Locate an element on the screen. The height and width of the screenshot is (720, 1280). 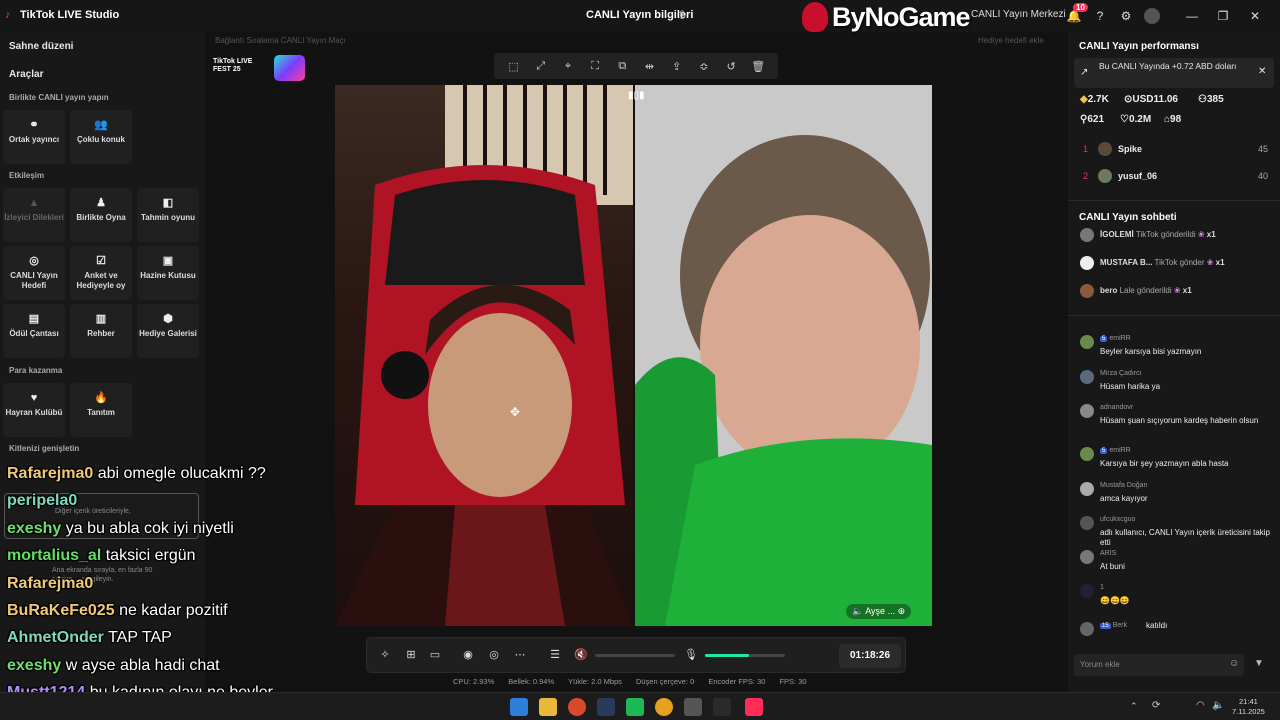
stat-value: 385 is located at coordinates (1215, 99).